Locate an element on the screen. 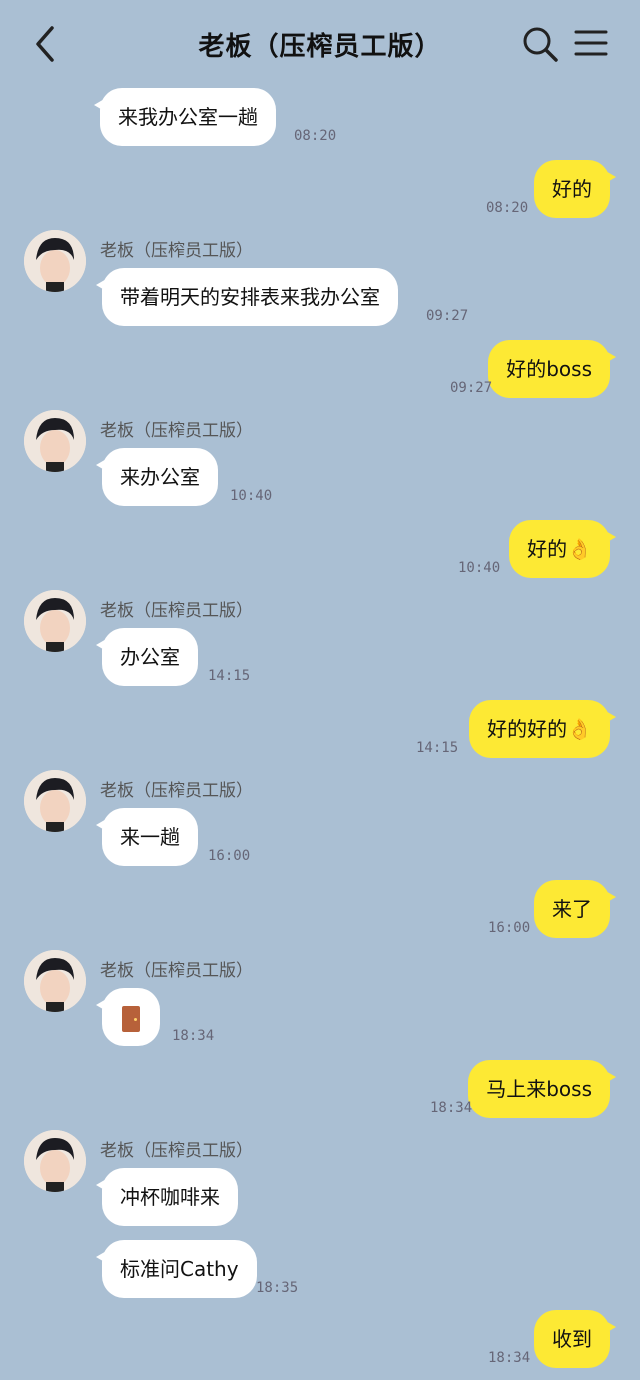 The image size is (640, 1380). message-bubble-sent: 好的 is located at coordinates (575, 189).